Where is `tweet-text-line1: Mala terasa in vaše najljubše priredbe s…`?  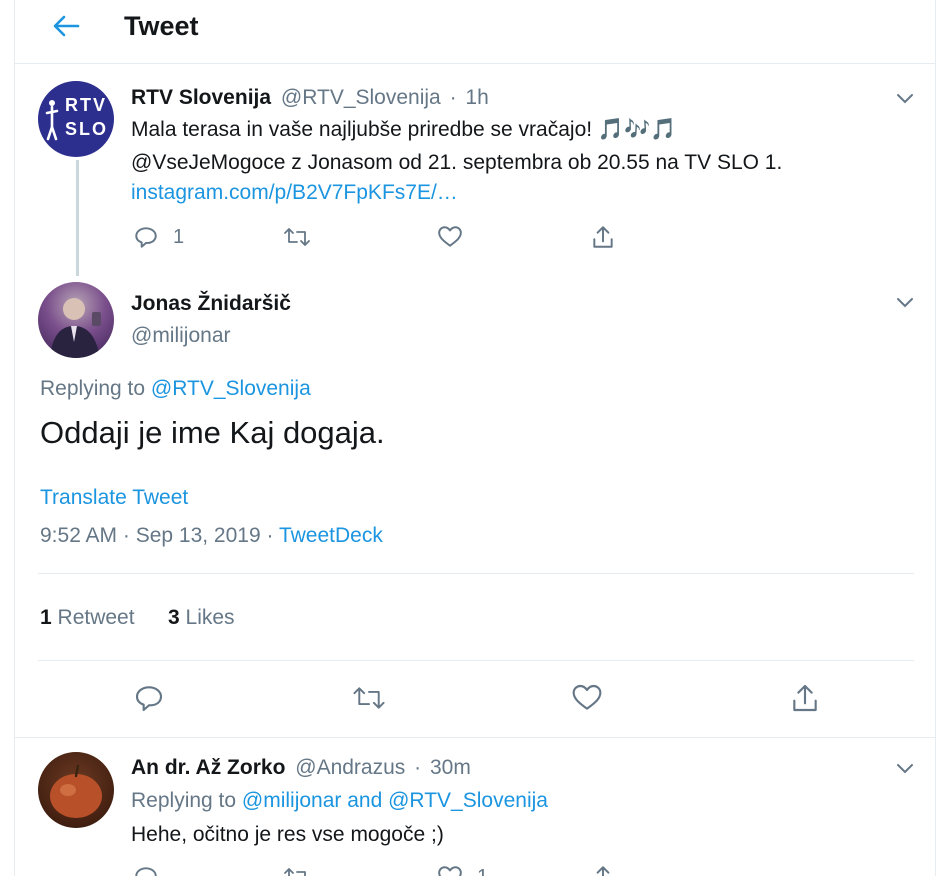 tweet-text-line1: Mala terasa in vaše najljubše priredbe s… is located at coordinates (403, 130).